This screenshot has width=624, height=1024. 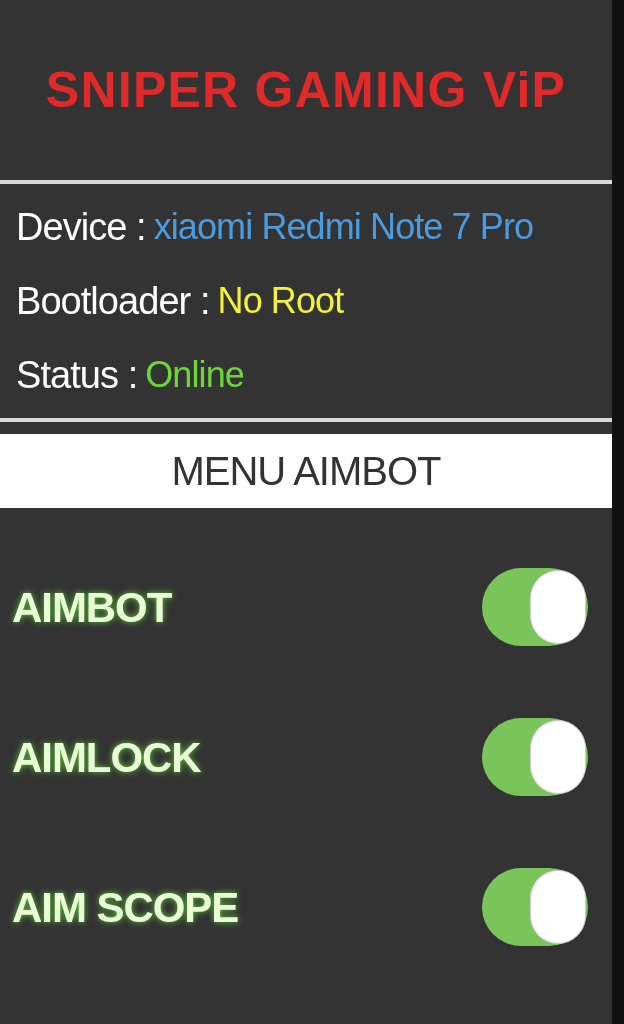 What do you see at coordinates (306, 471) in the screenshot?
I see `menu-header: MENU AIMBOT` at bounding box center [306, 471].